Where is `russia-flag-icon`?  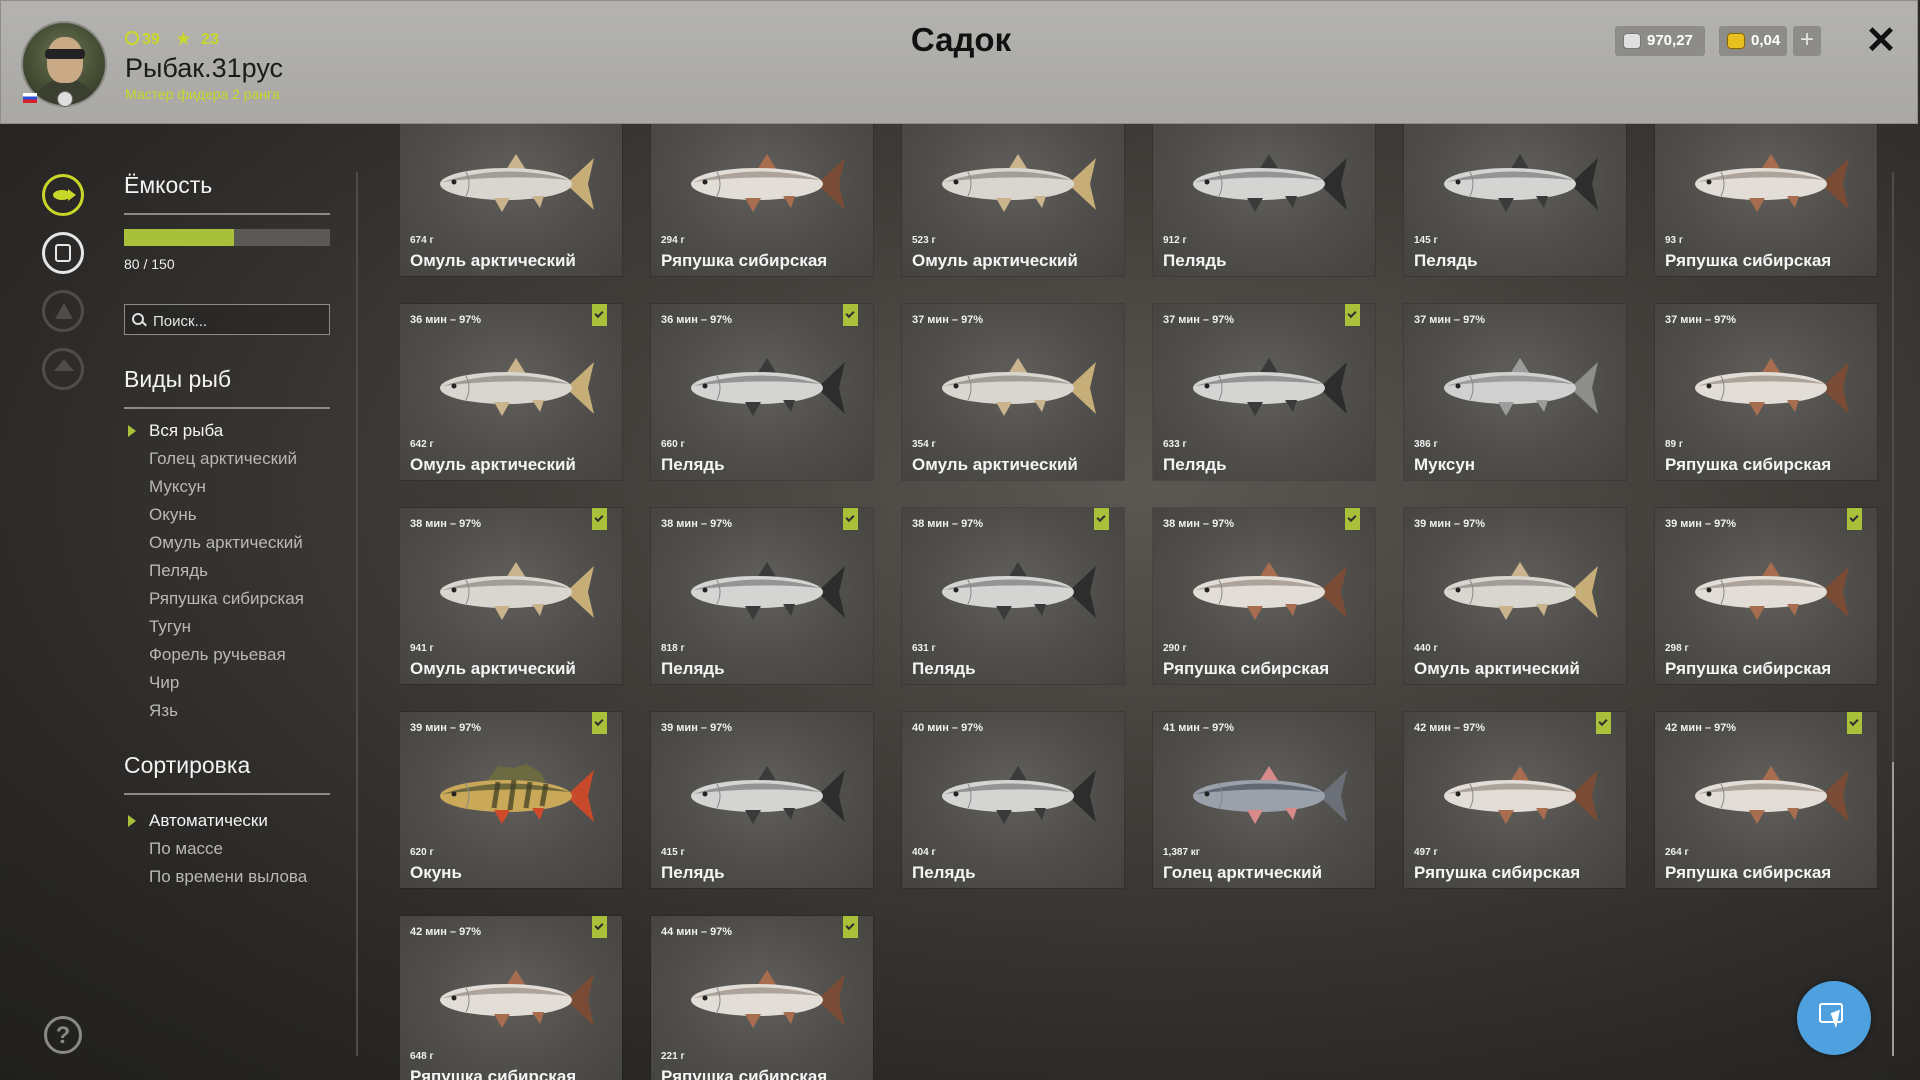 russia-flag-icon is located at coordinates (30, 98).